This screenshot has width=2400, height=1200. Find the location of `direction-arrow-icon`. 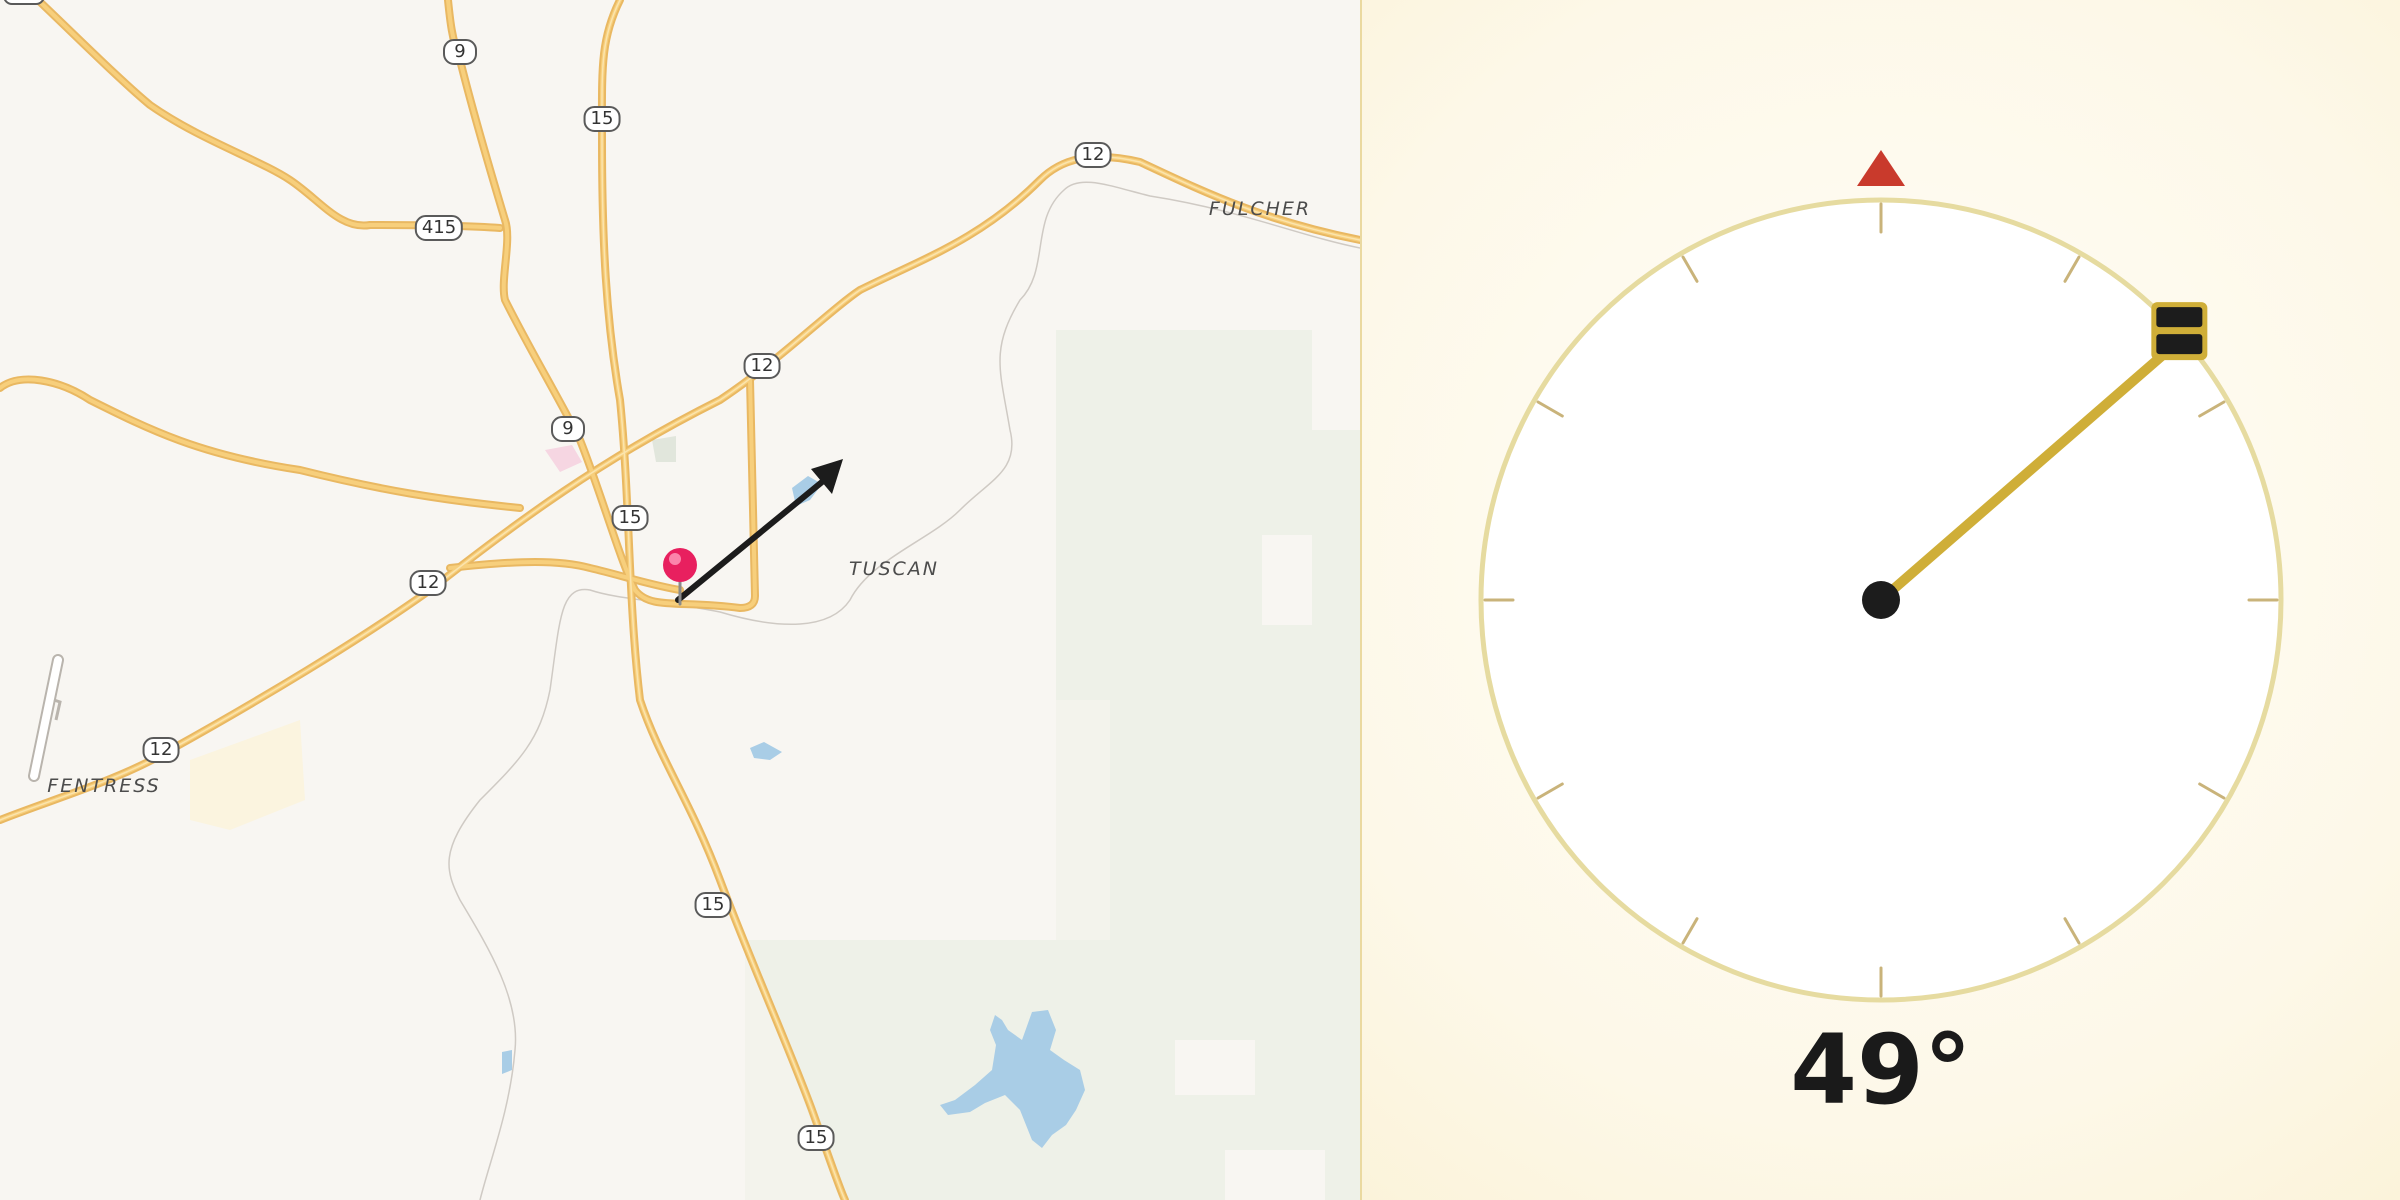

direction-arrow-icon is located at coordinates (759, 531).